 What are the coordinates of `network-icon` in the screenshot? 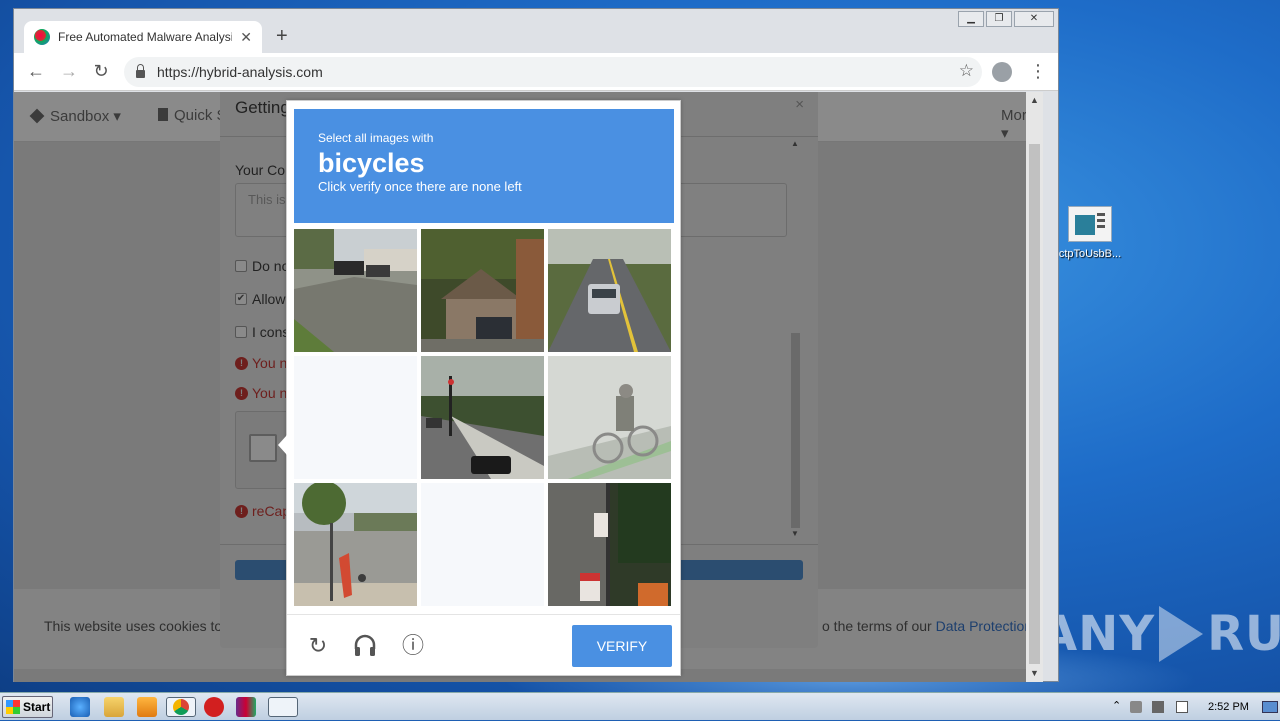 It's located at (1158, 707).